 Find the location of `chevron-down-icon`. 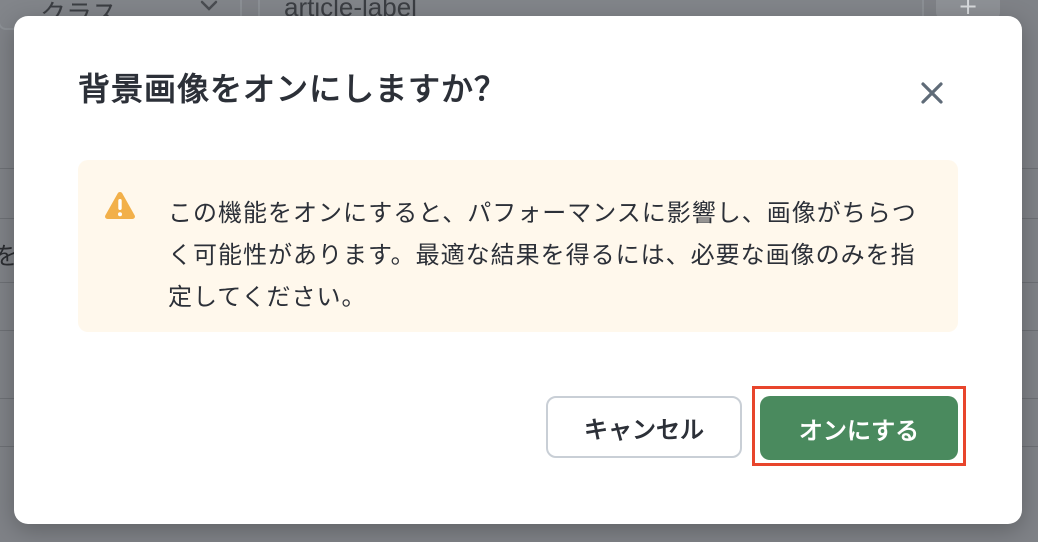

chevron-down-icon is located at coordinates (209, 5).